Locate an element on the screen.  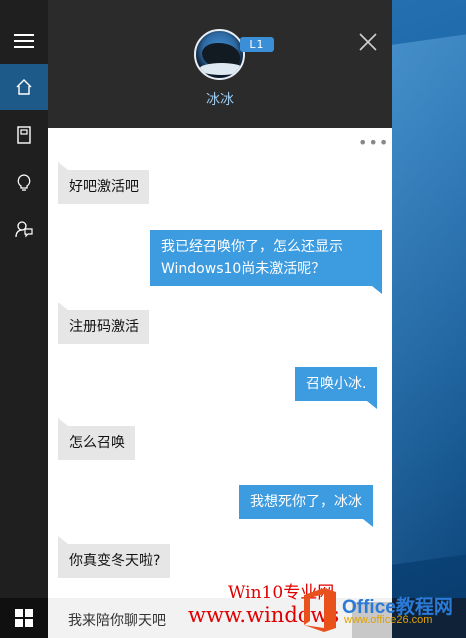
bot-name: 冰冰 is located at coordinates (220, 99).